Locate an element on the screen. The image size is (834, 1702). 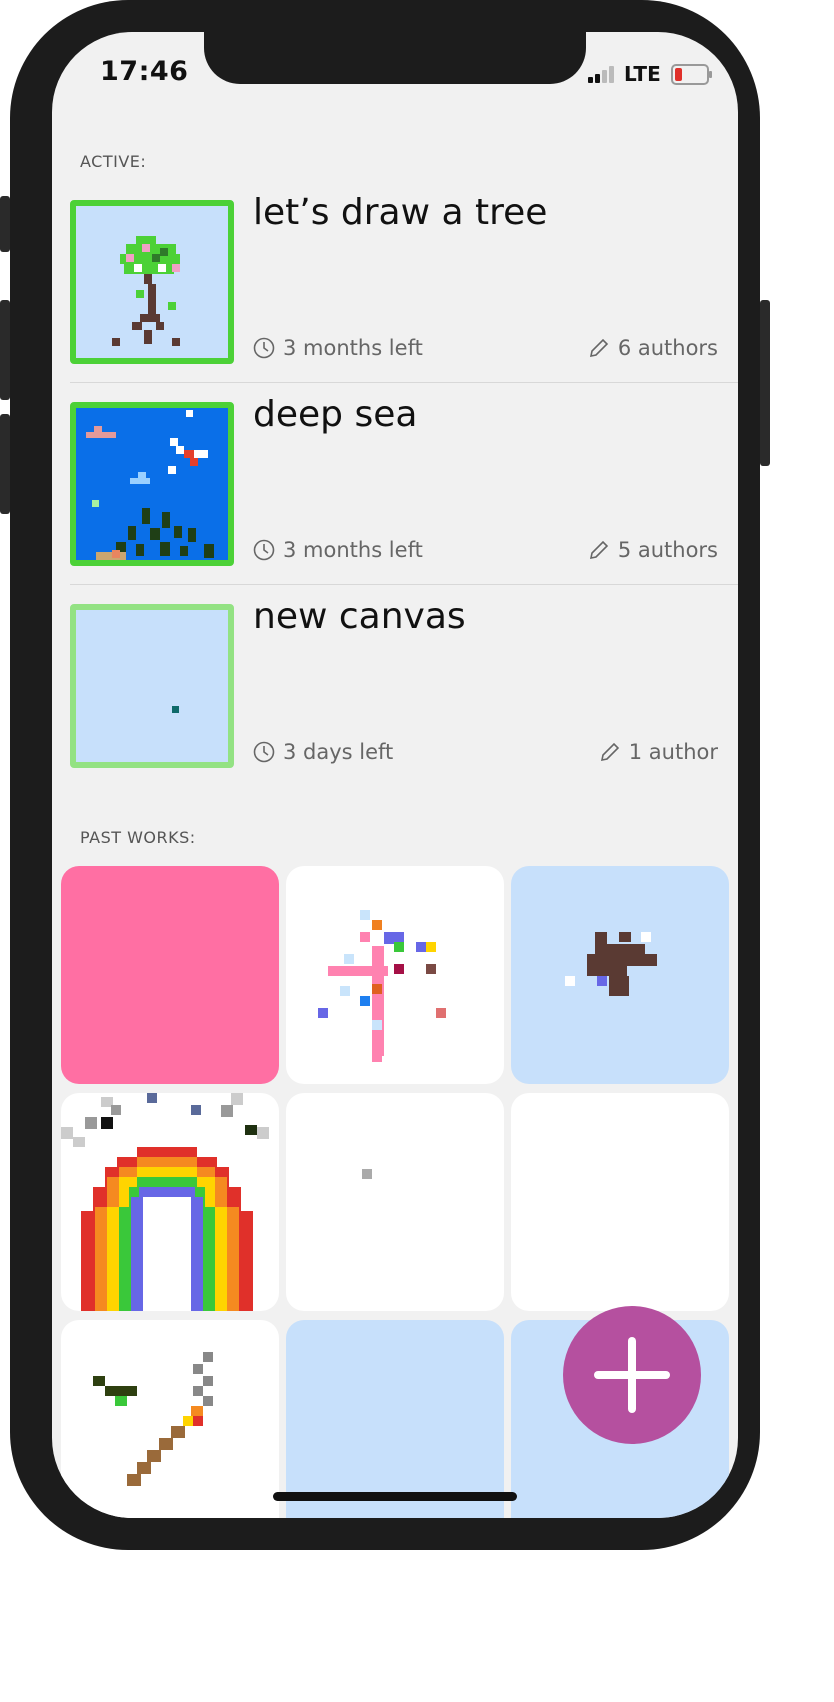
status-indicators: LTE is located at coordinates (650, 74).